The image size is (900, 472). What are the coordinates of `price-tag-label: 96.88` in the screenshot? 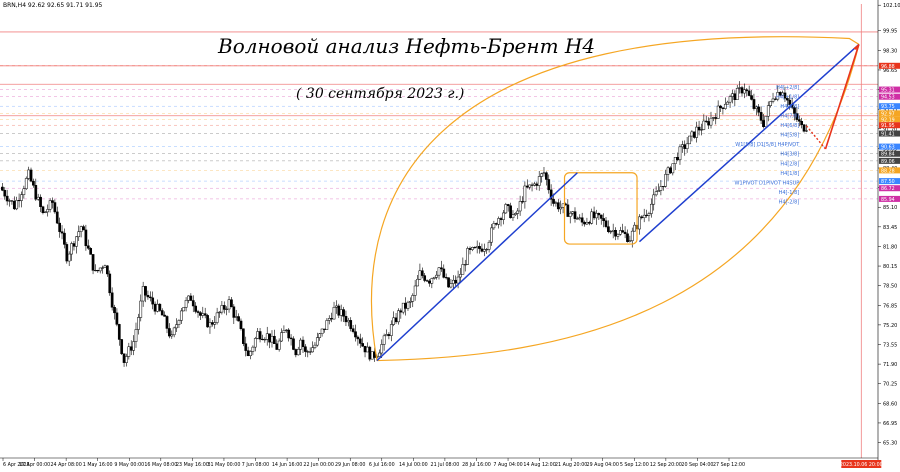 It's located at (888, 67).